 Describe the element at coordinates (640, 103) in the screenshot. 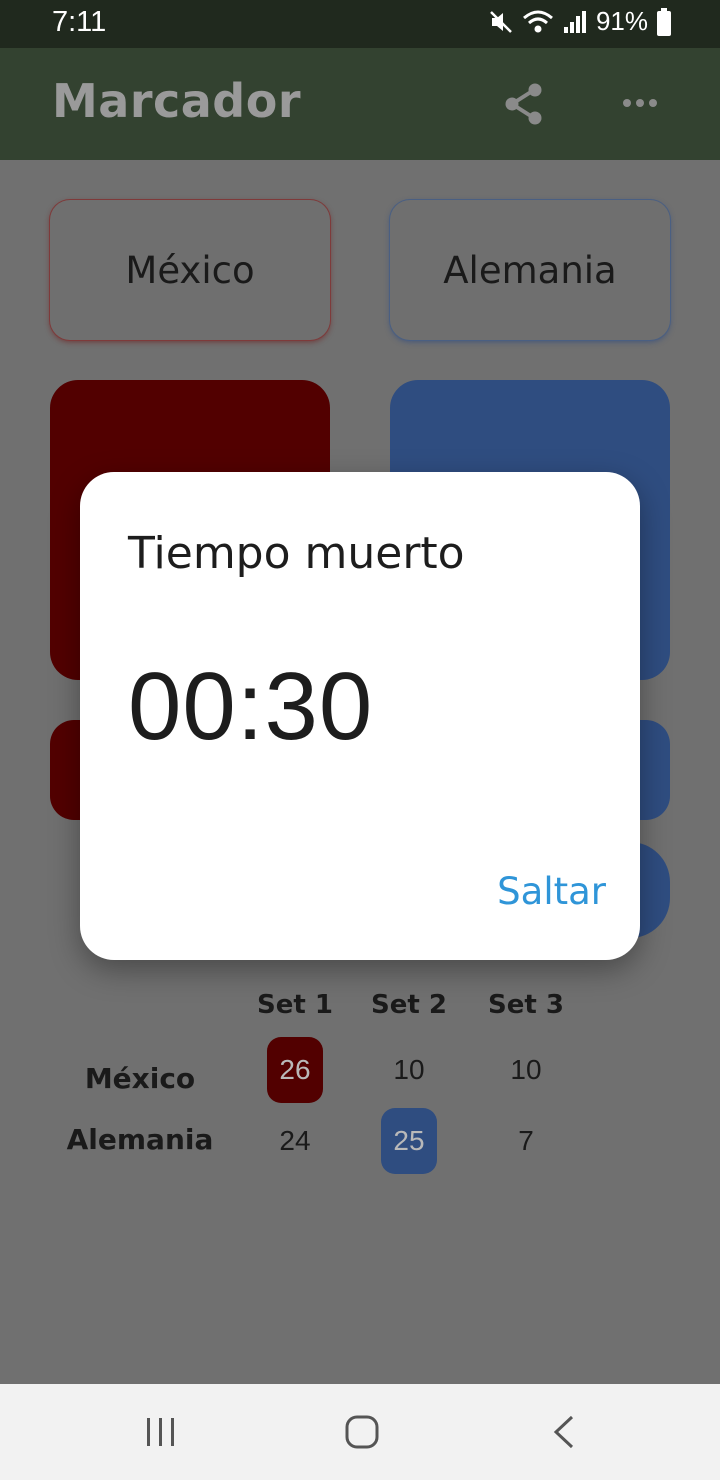

I see `more-icon` at that location.